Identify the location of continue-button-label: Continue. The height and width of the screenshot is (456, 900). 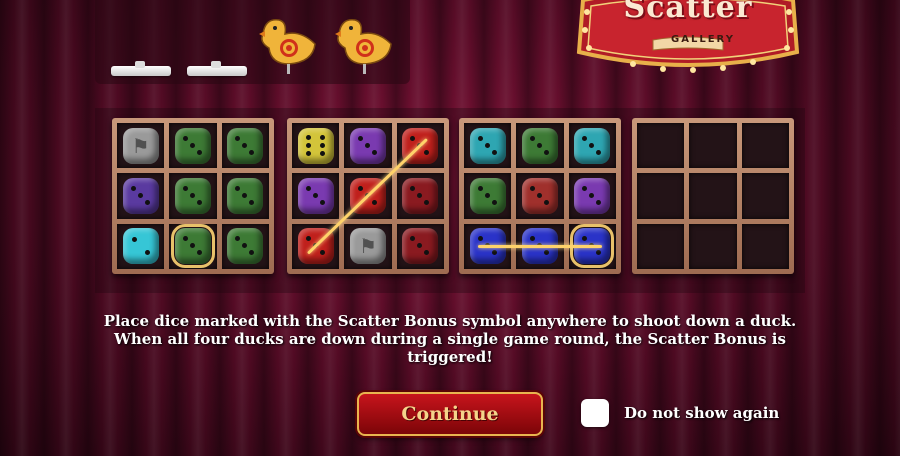
(450, 414).